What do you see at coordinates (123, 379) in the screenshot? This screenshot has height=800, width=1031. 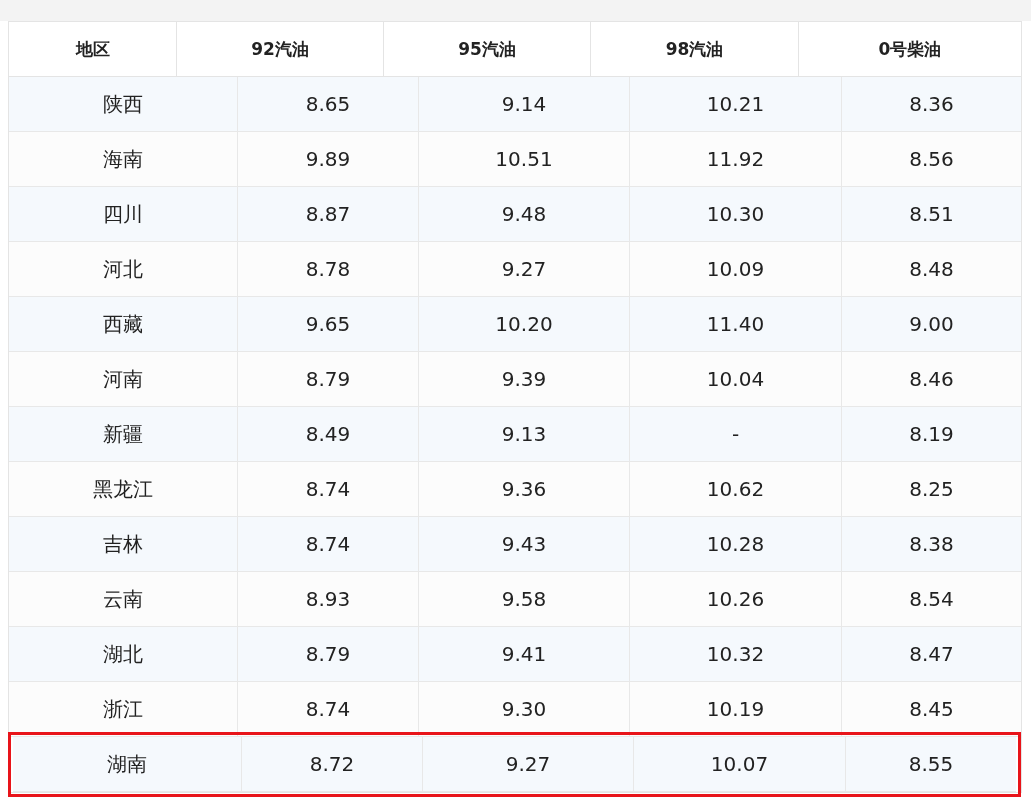 I see `table-cell: 河南` at bounding box center [123, 379].